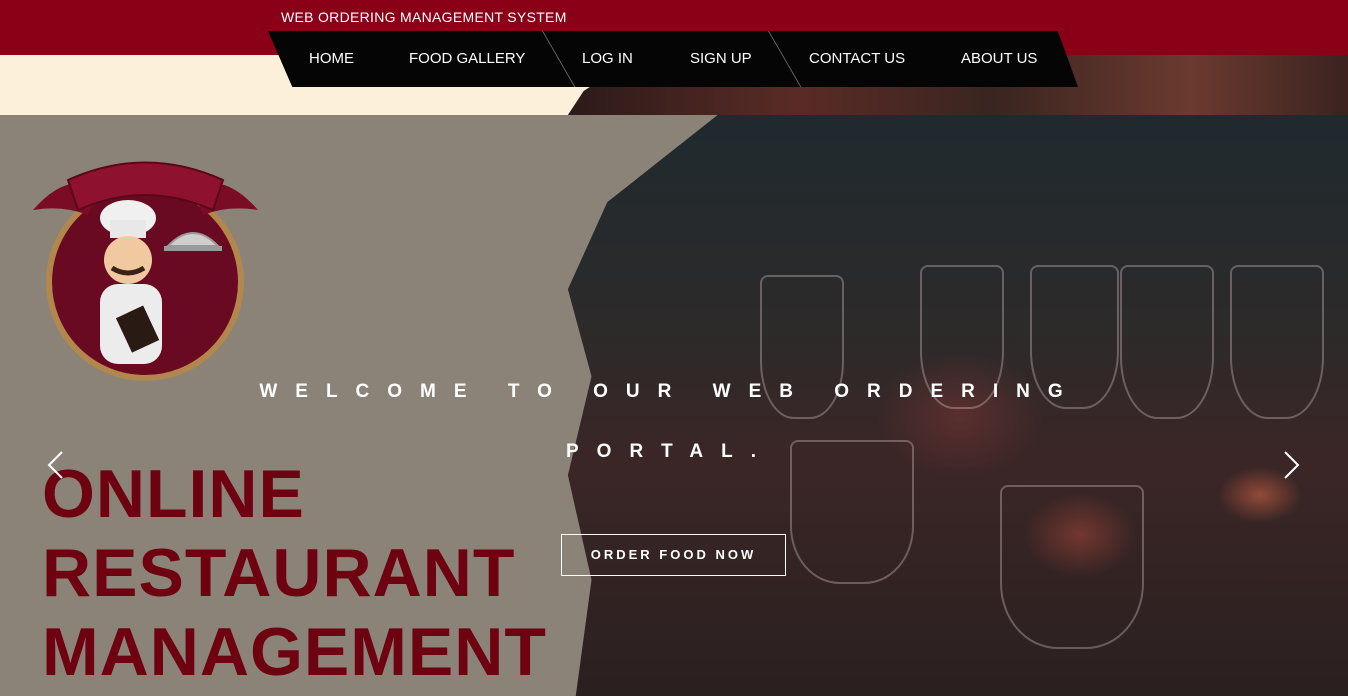 This screenshot has height=696, width=1348. I want to click on nav-log-in: LOG IN, so click(607, 59).